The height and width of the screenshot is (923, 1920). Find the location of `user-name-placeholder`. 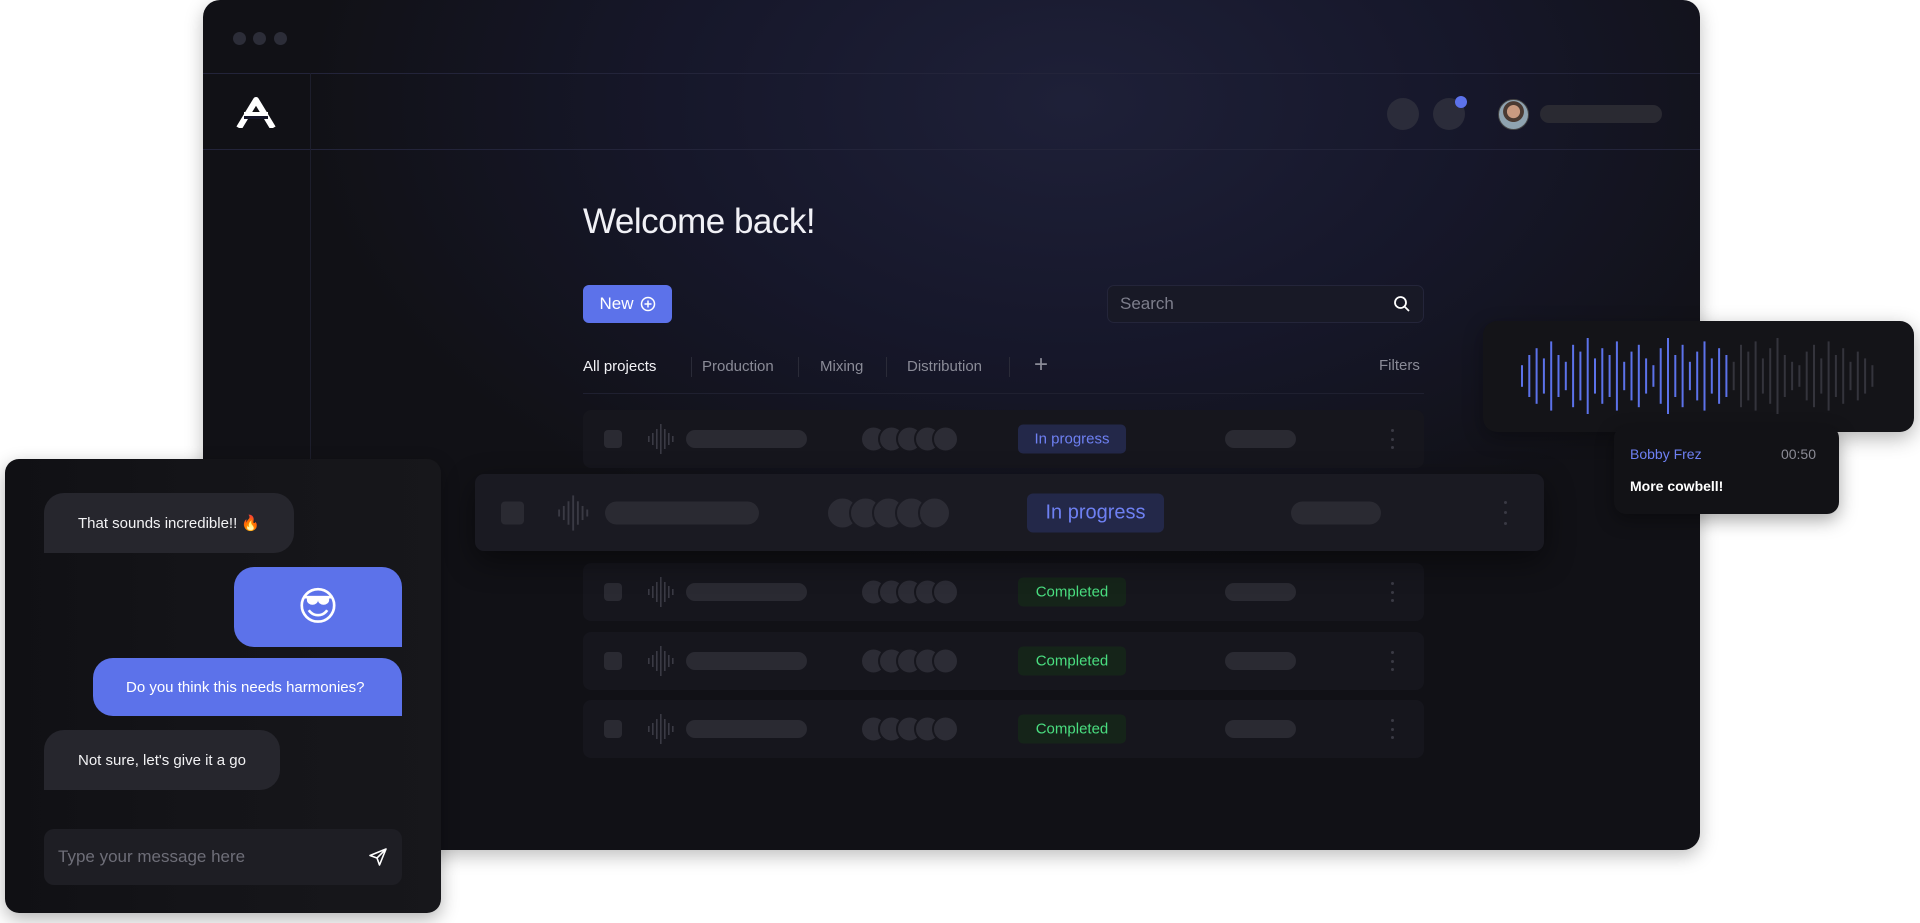

user-name-placeholder is located at coordinates (1601, 114).